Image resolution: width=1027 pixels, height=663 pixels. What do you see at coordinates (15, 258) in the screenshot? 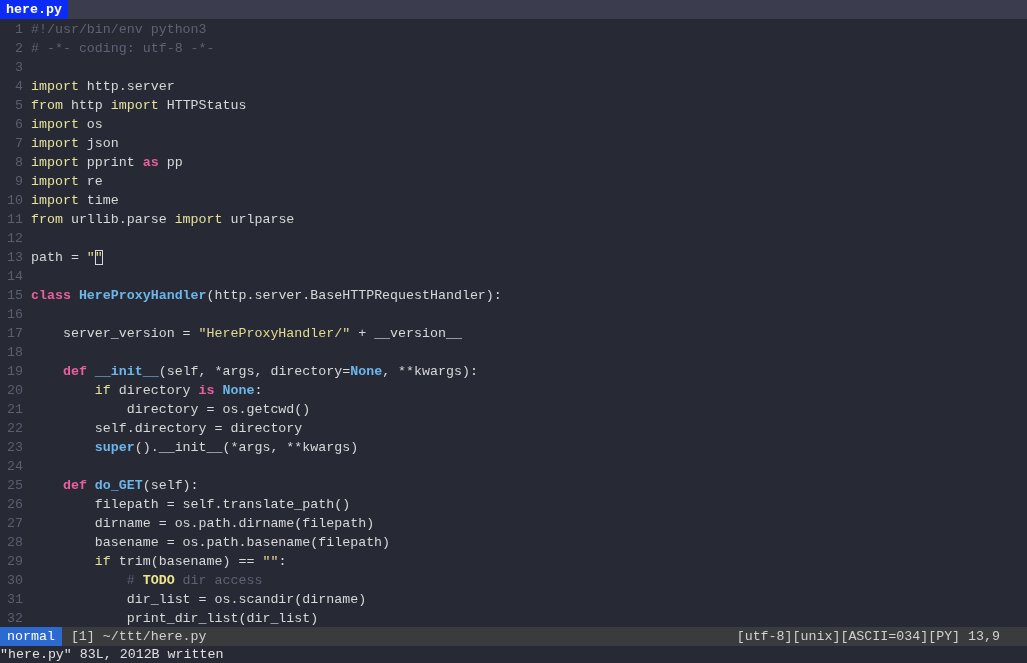
I see `line-number: 13` at bounding box center [15, 258].